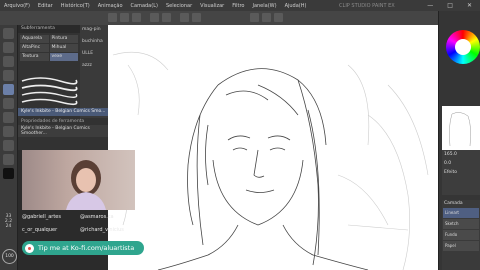  I want to click on color-swatch-icon, so click(8, 173).